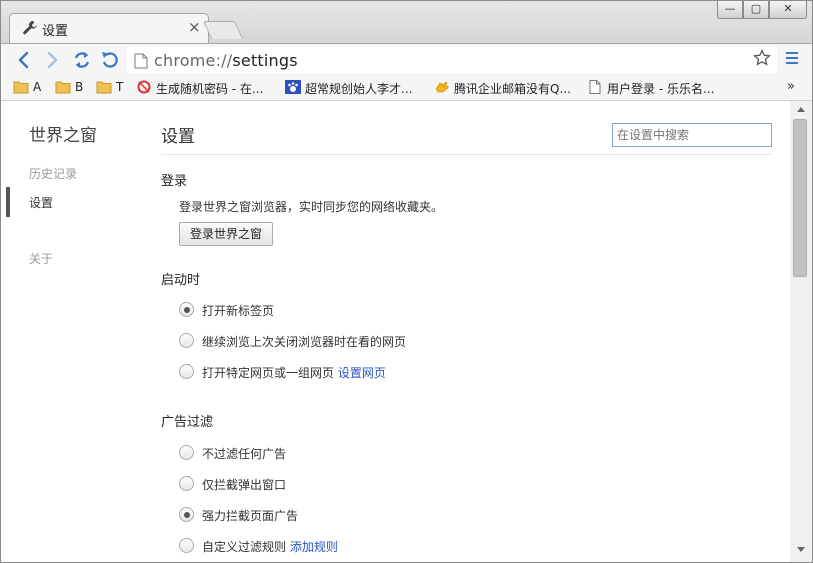 This screenshot has width=813, height=563. I want to click on undo-icon, so click(110, 60).